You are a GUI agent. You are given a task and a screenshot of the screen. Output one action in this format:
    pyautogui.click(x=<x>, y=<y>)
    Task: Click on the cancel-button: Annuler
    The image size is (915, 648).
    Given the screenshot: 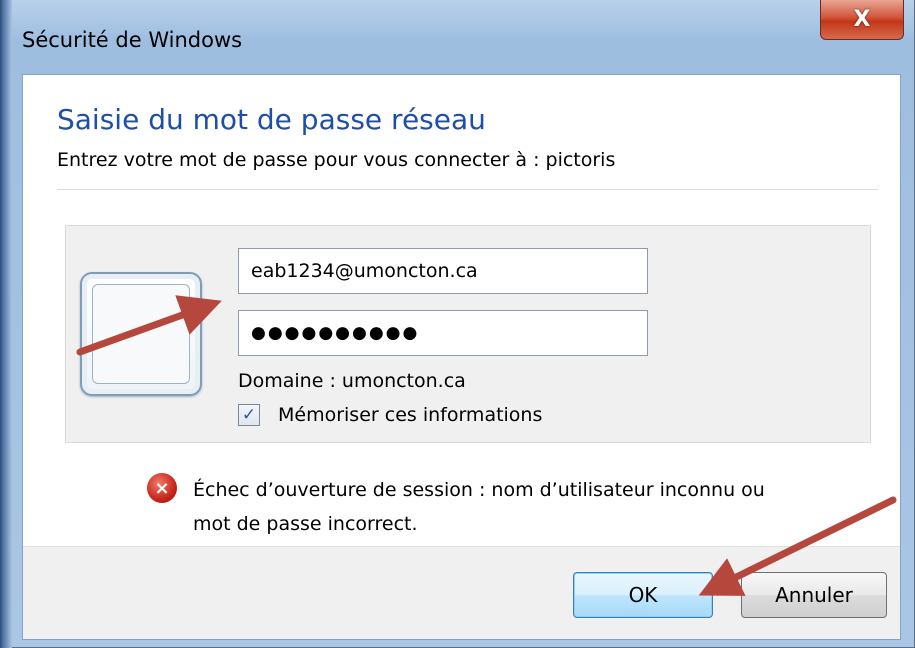 What is the action you would take?
    pyautogui.click(x=814, y=595)
    